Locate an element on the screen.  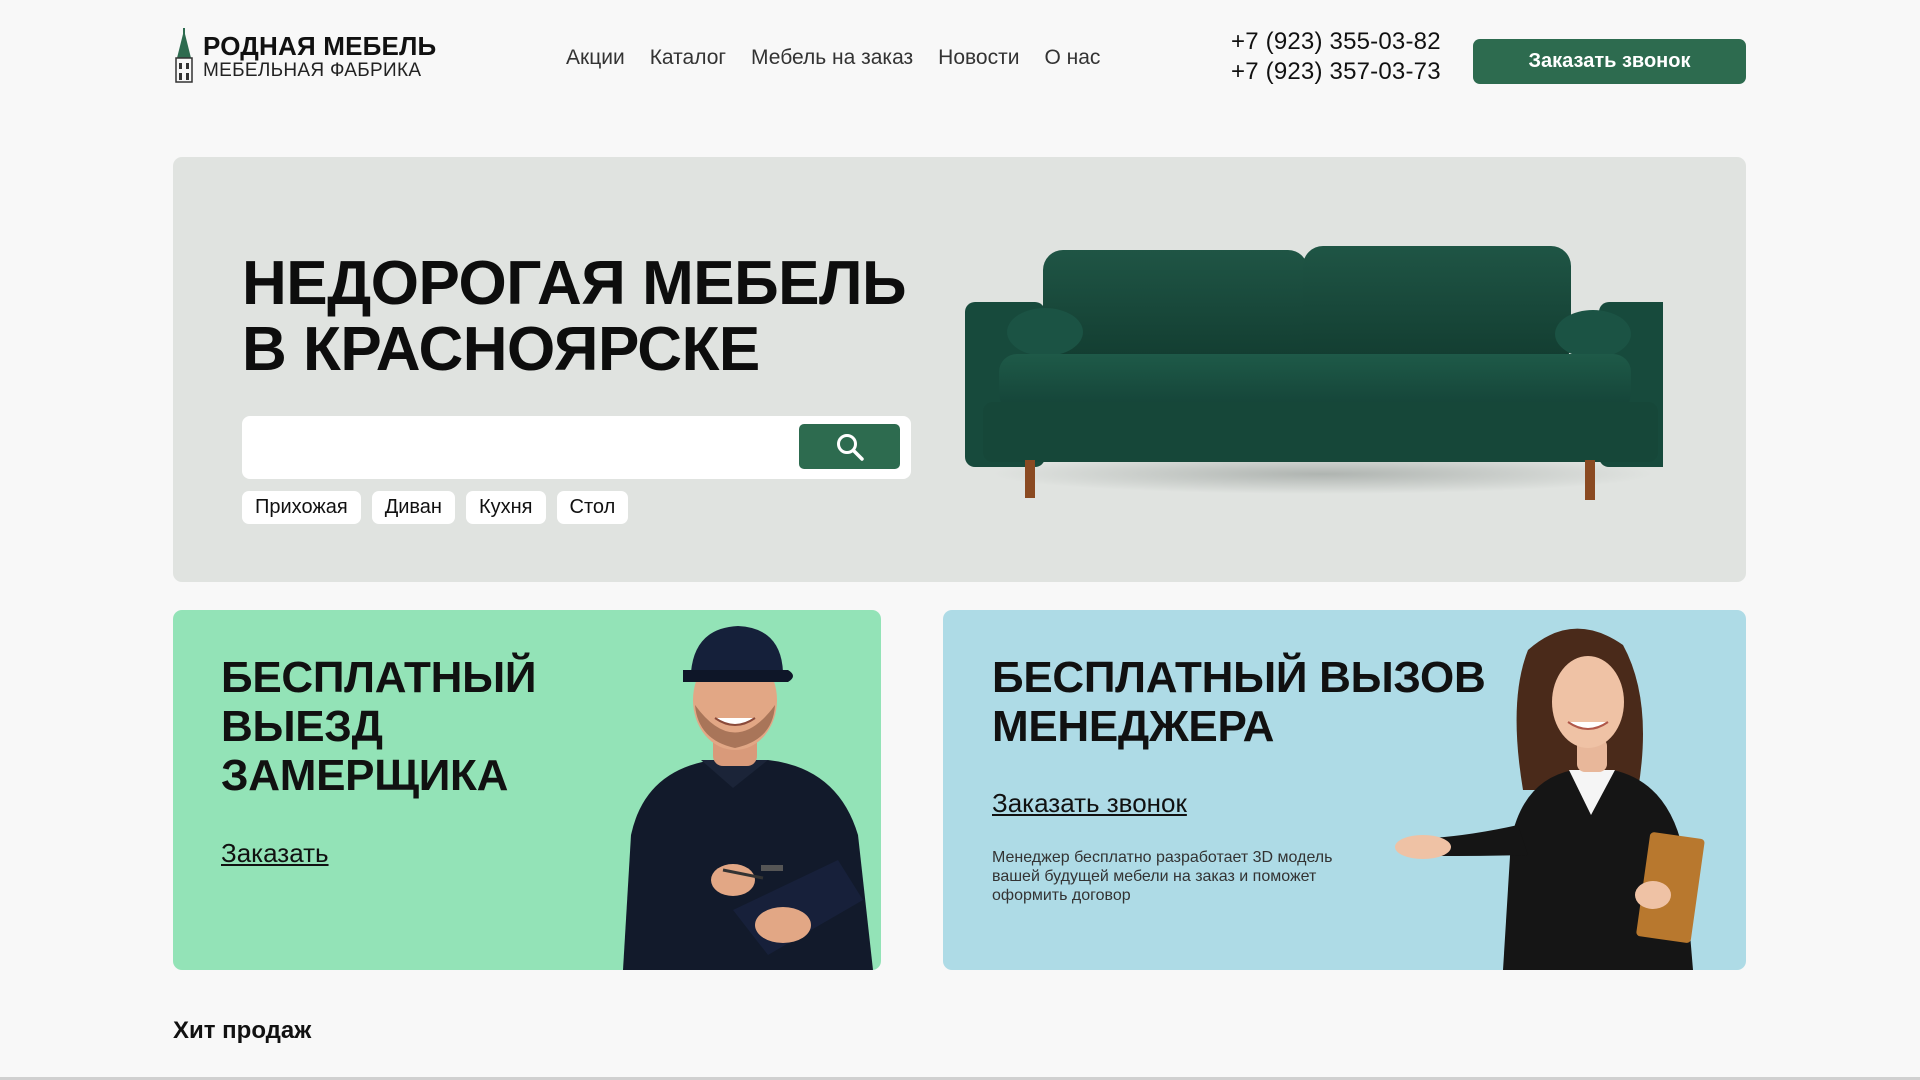
phone-numbers: +7 (923) 355-03-82 +7 (923) 357-03-73 is located at coordinates (1336, 57).